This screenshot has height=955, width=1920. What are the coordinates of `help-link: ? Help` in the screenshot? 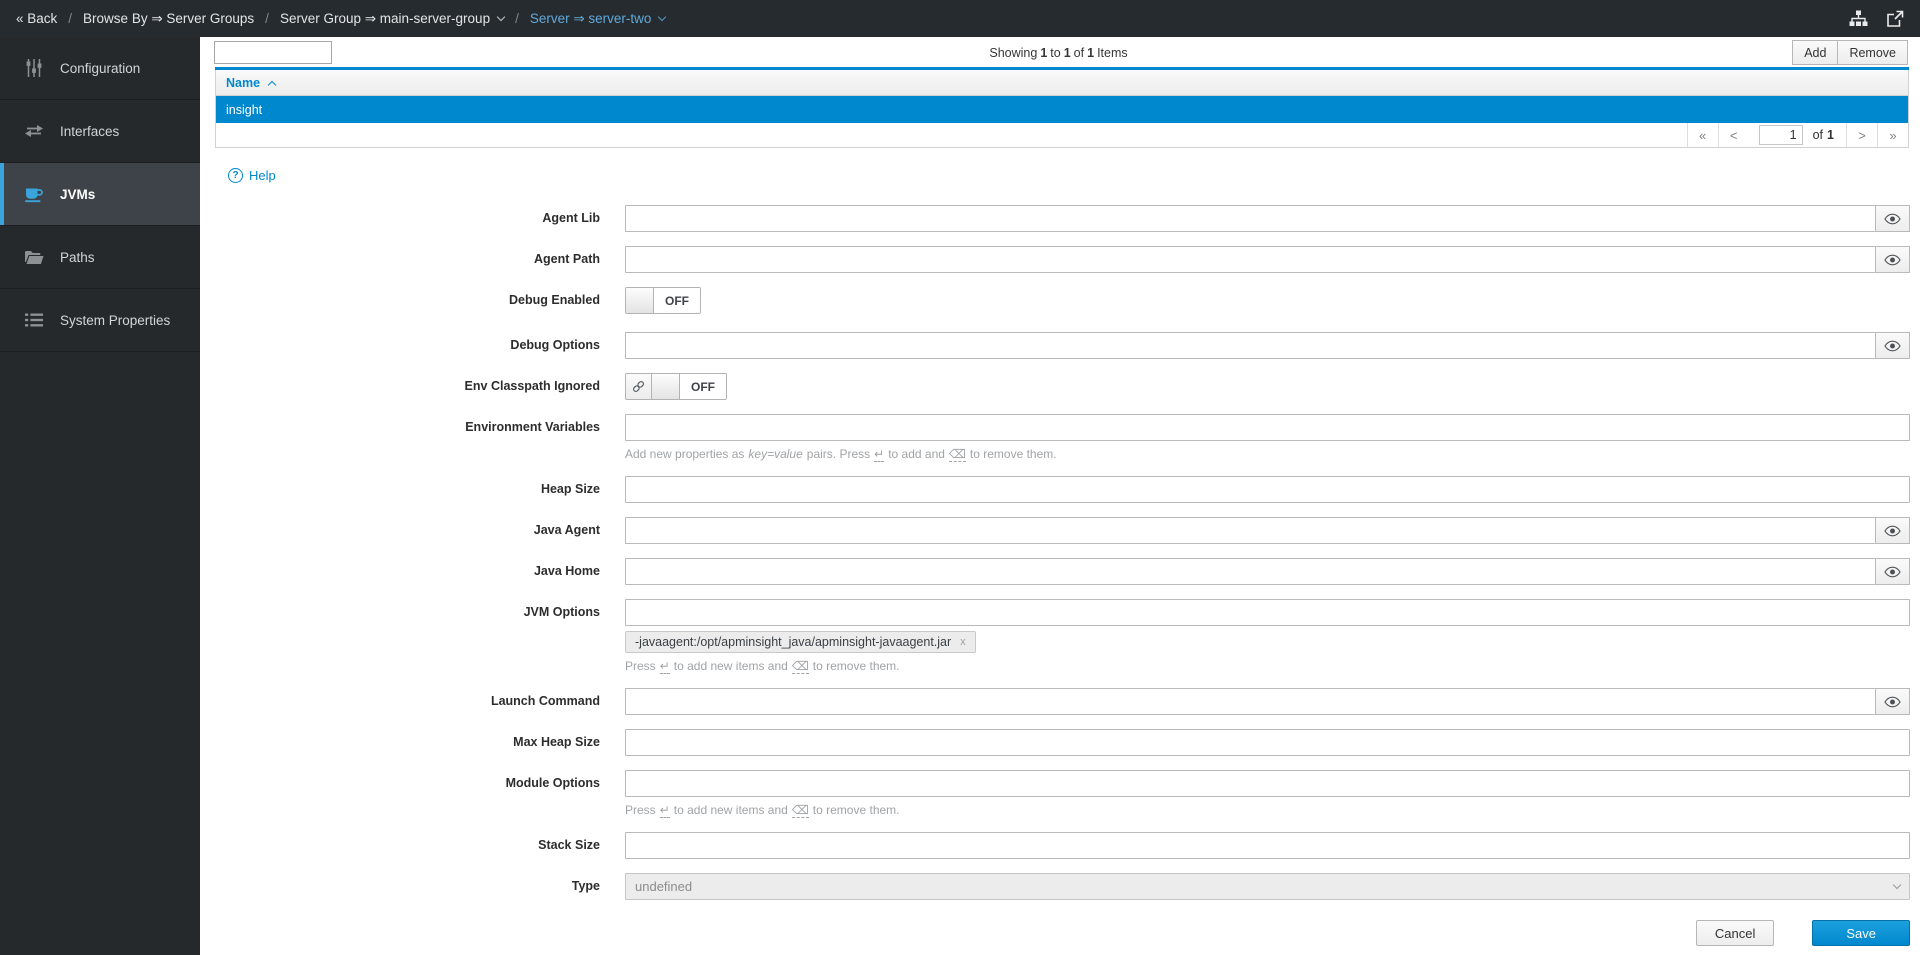 It's located at (252, 175).